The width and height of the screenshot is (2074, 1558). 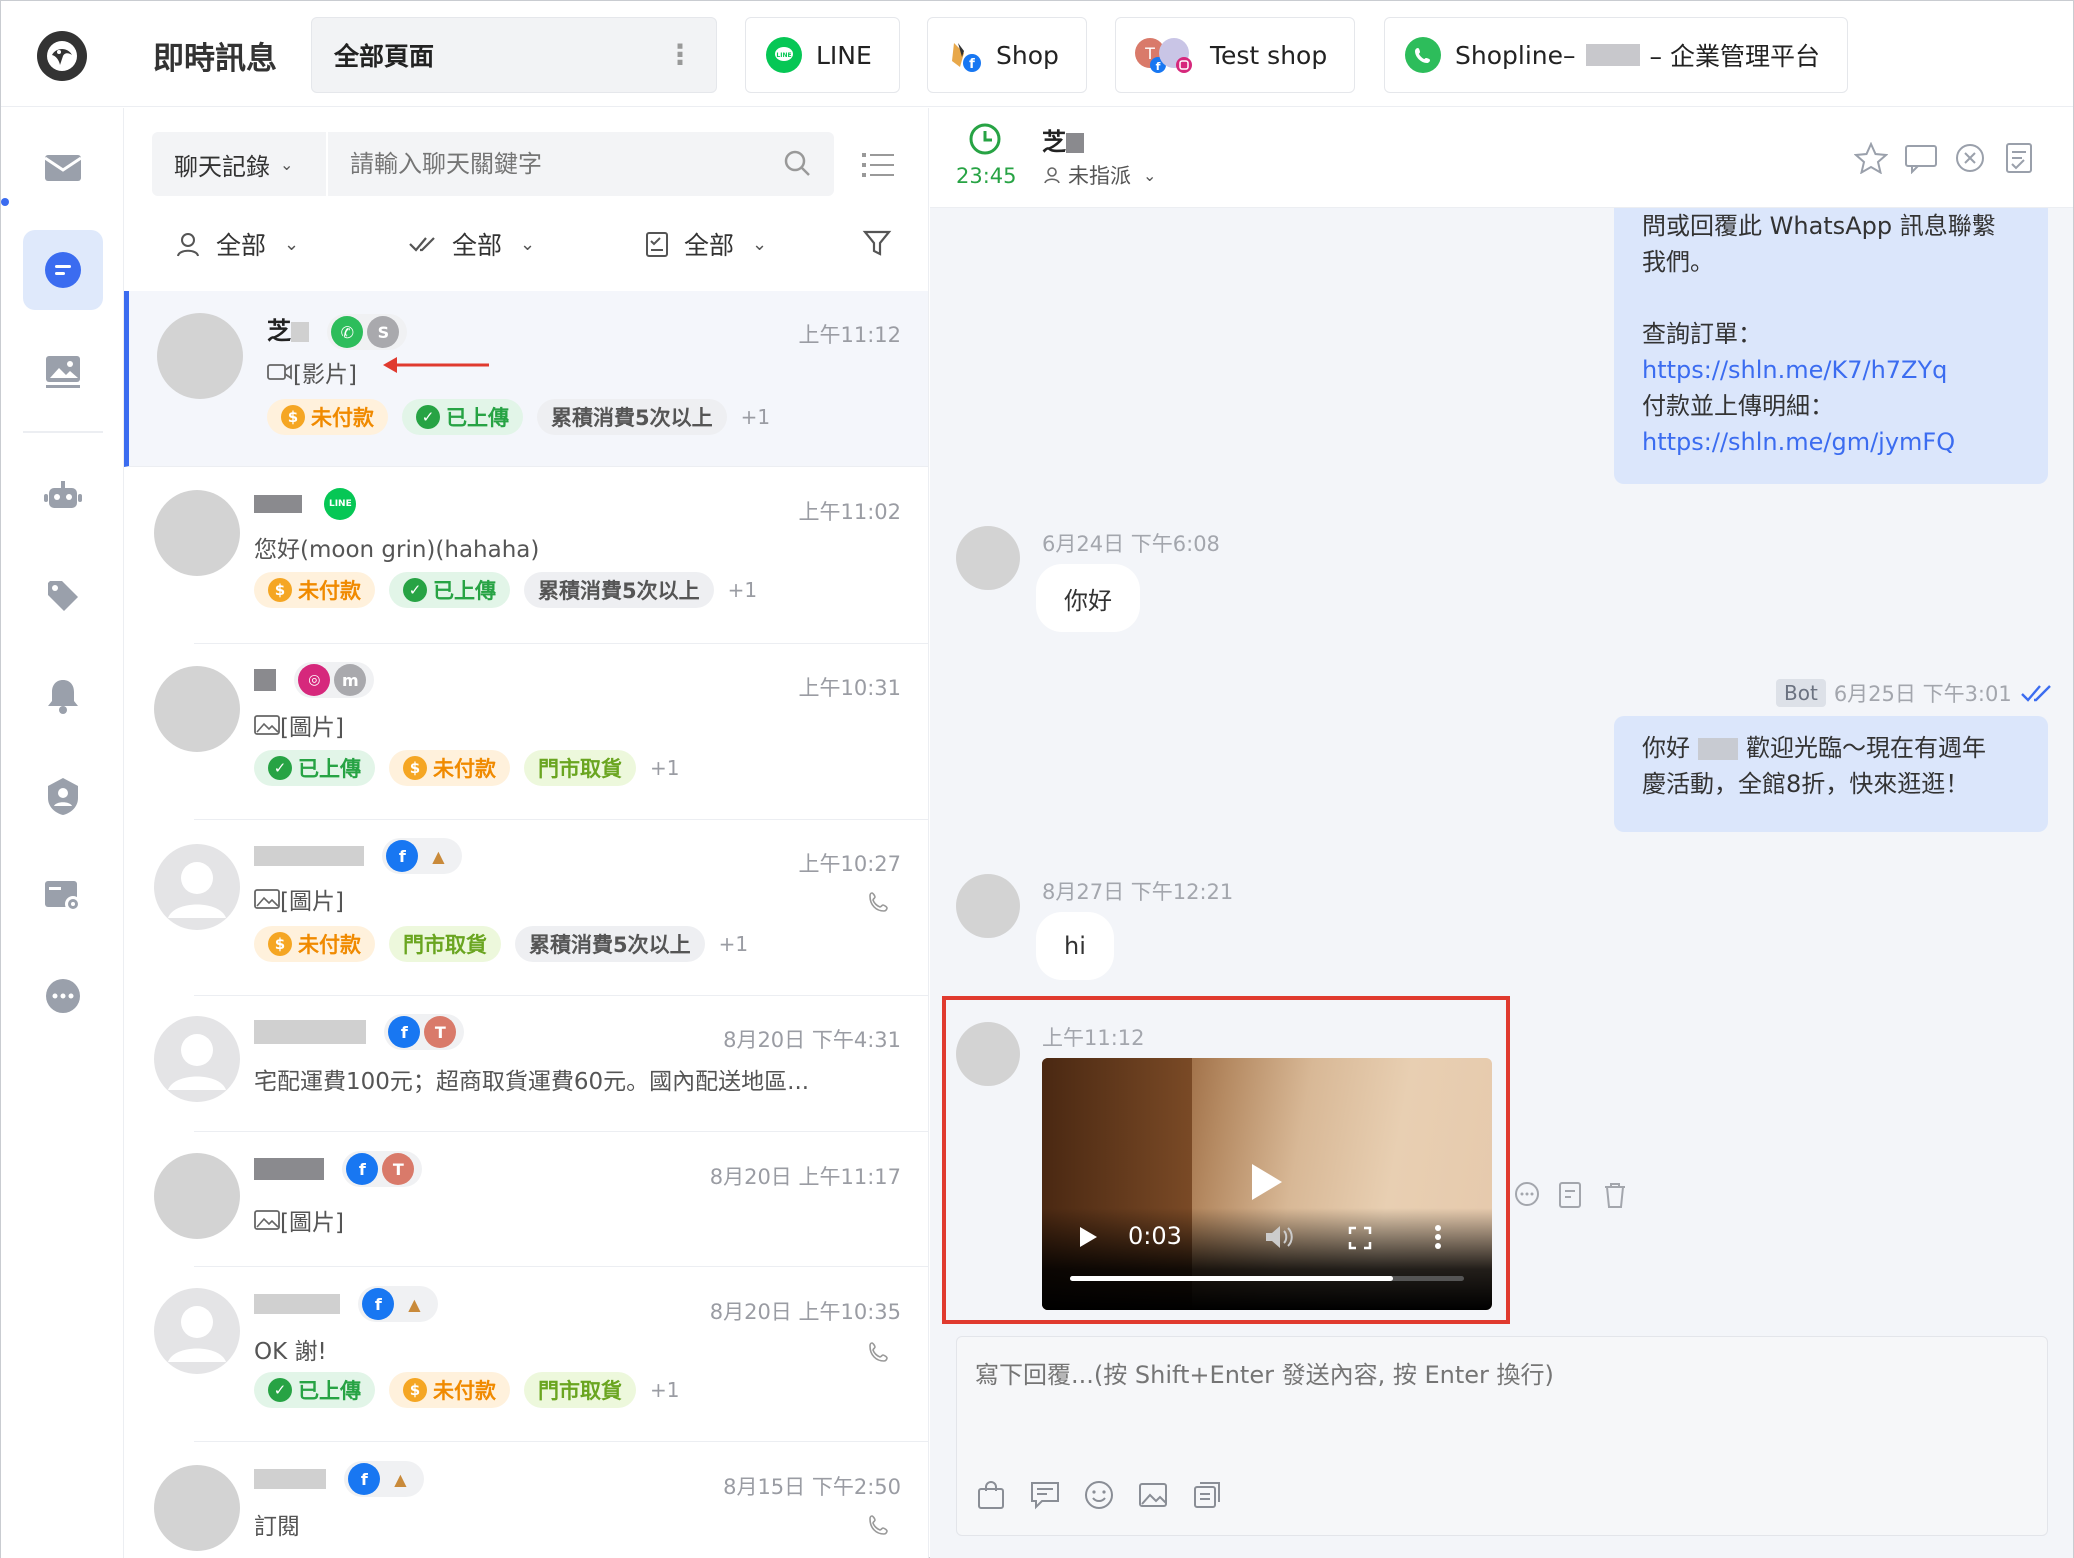 What do you see at coordinates (805, 1312) in the screenshot?
I see `conversation-time: 8月20日 上午10:35` at bounding box center [805, 1312].